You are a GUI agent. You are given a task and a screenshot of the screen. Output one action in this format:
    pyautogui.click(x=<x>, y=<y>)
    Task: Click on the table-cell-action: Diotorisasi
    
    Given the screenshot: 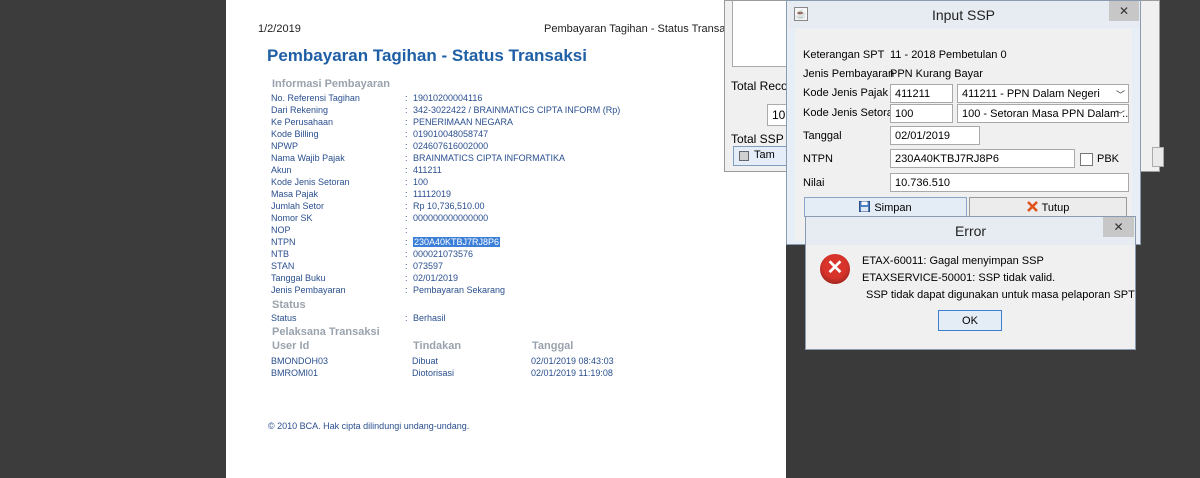 What is the action you would take?
    pyautogui.click(x=433, y=373)
    